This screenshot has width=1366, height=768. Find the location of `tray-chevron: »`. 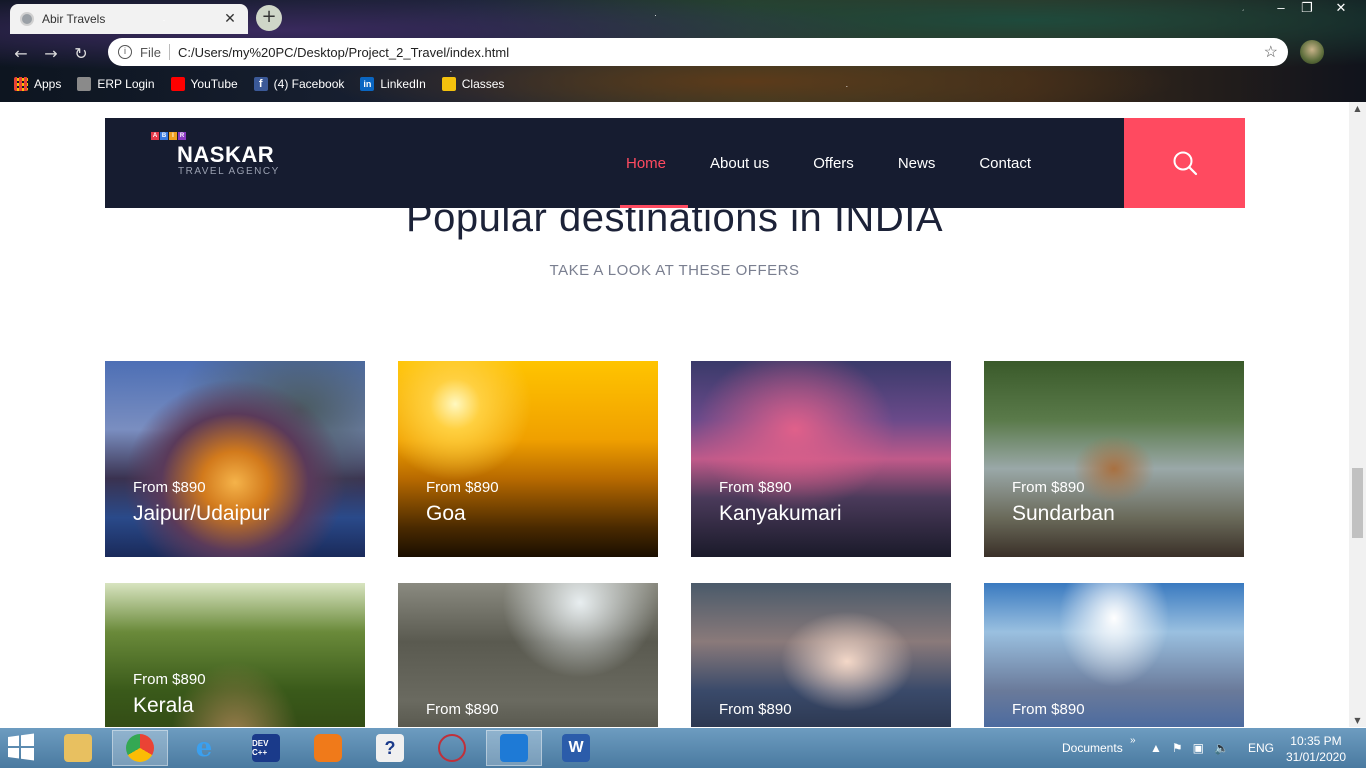

tray-chevron: » is located at coordinates (1133, 740).